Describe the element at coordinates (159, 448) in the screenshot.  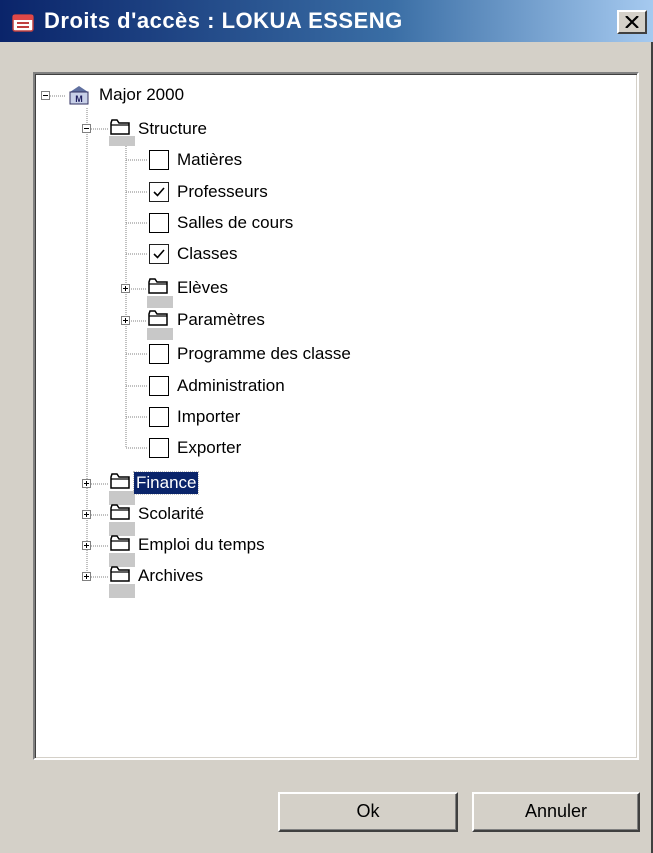
I see `checkbox-exporter` at that location.